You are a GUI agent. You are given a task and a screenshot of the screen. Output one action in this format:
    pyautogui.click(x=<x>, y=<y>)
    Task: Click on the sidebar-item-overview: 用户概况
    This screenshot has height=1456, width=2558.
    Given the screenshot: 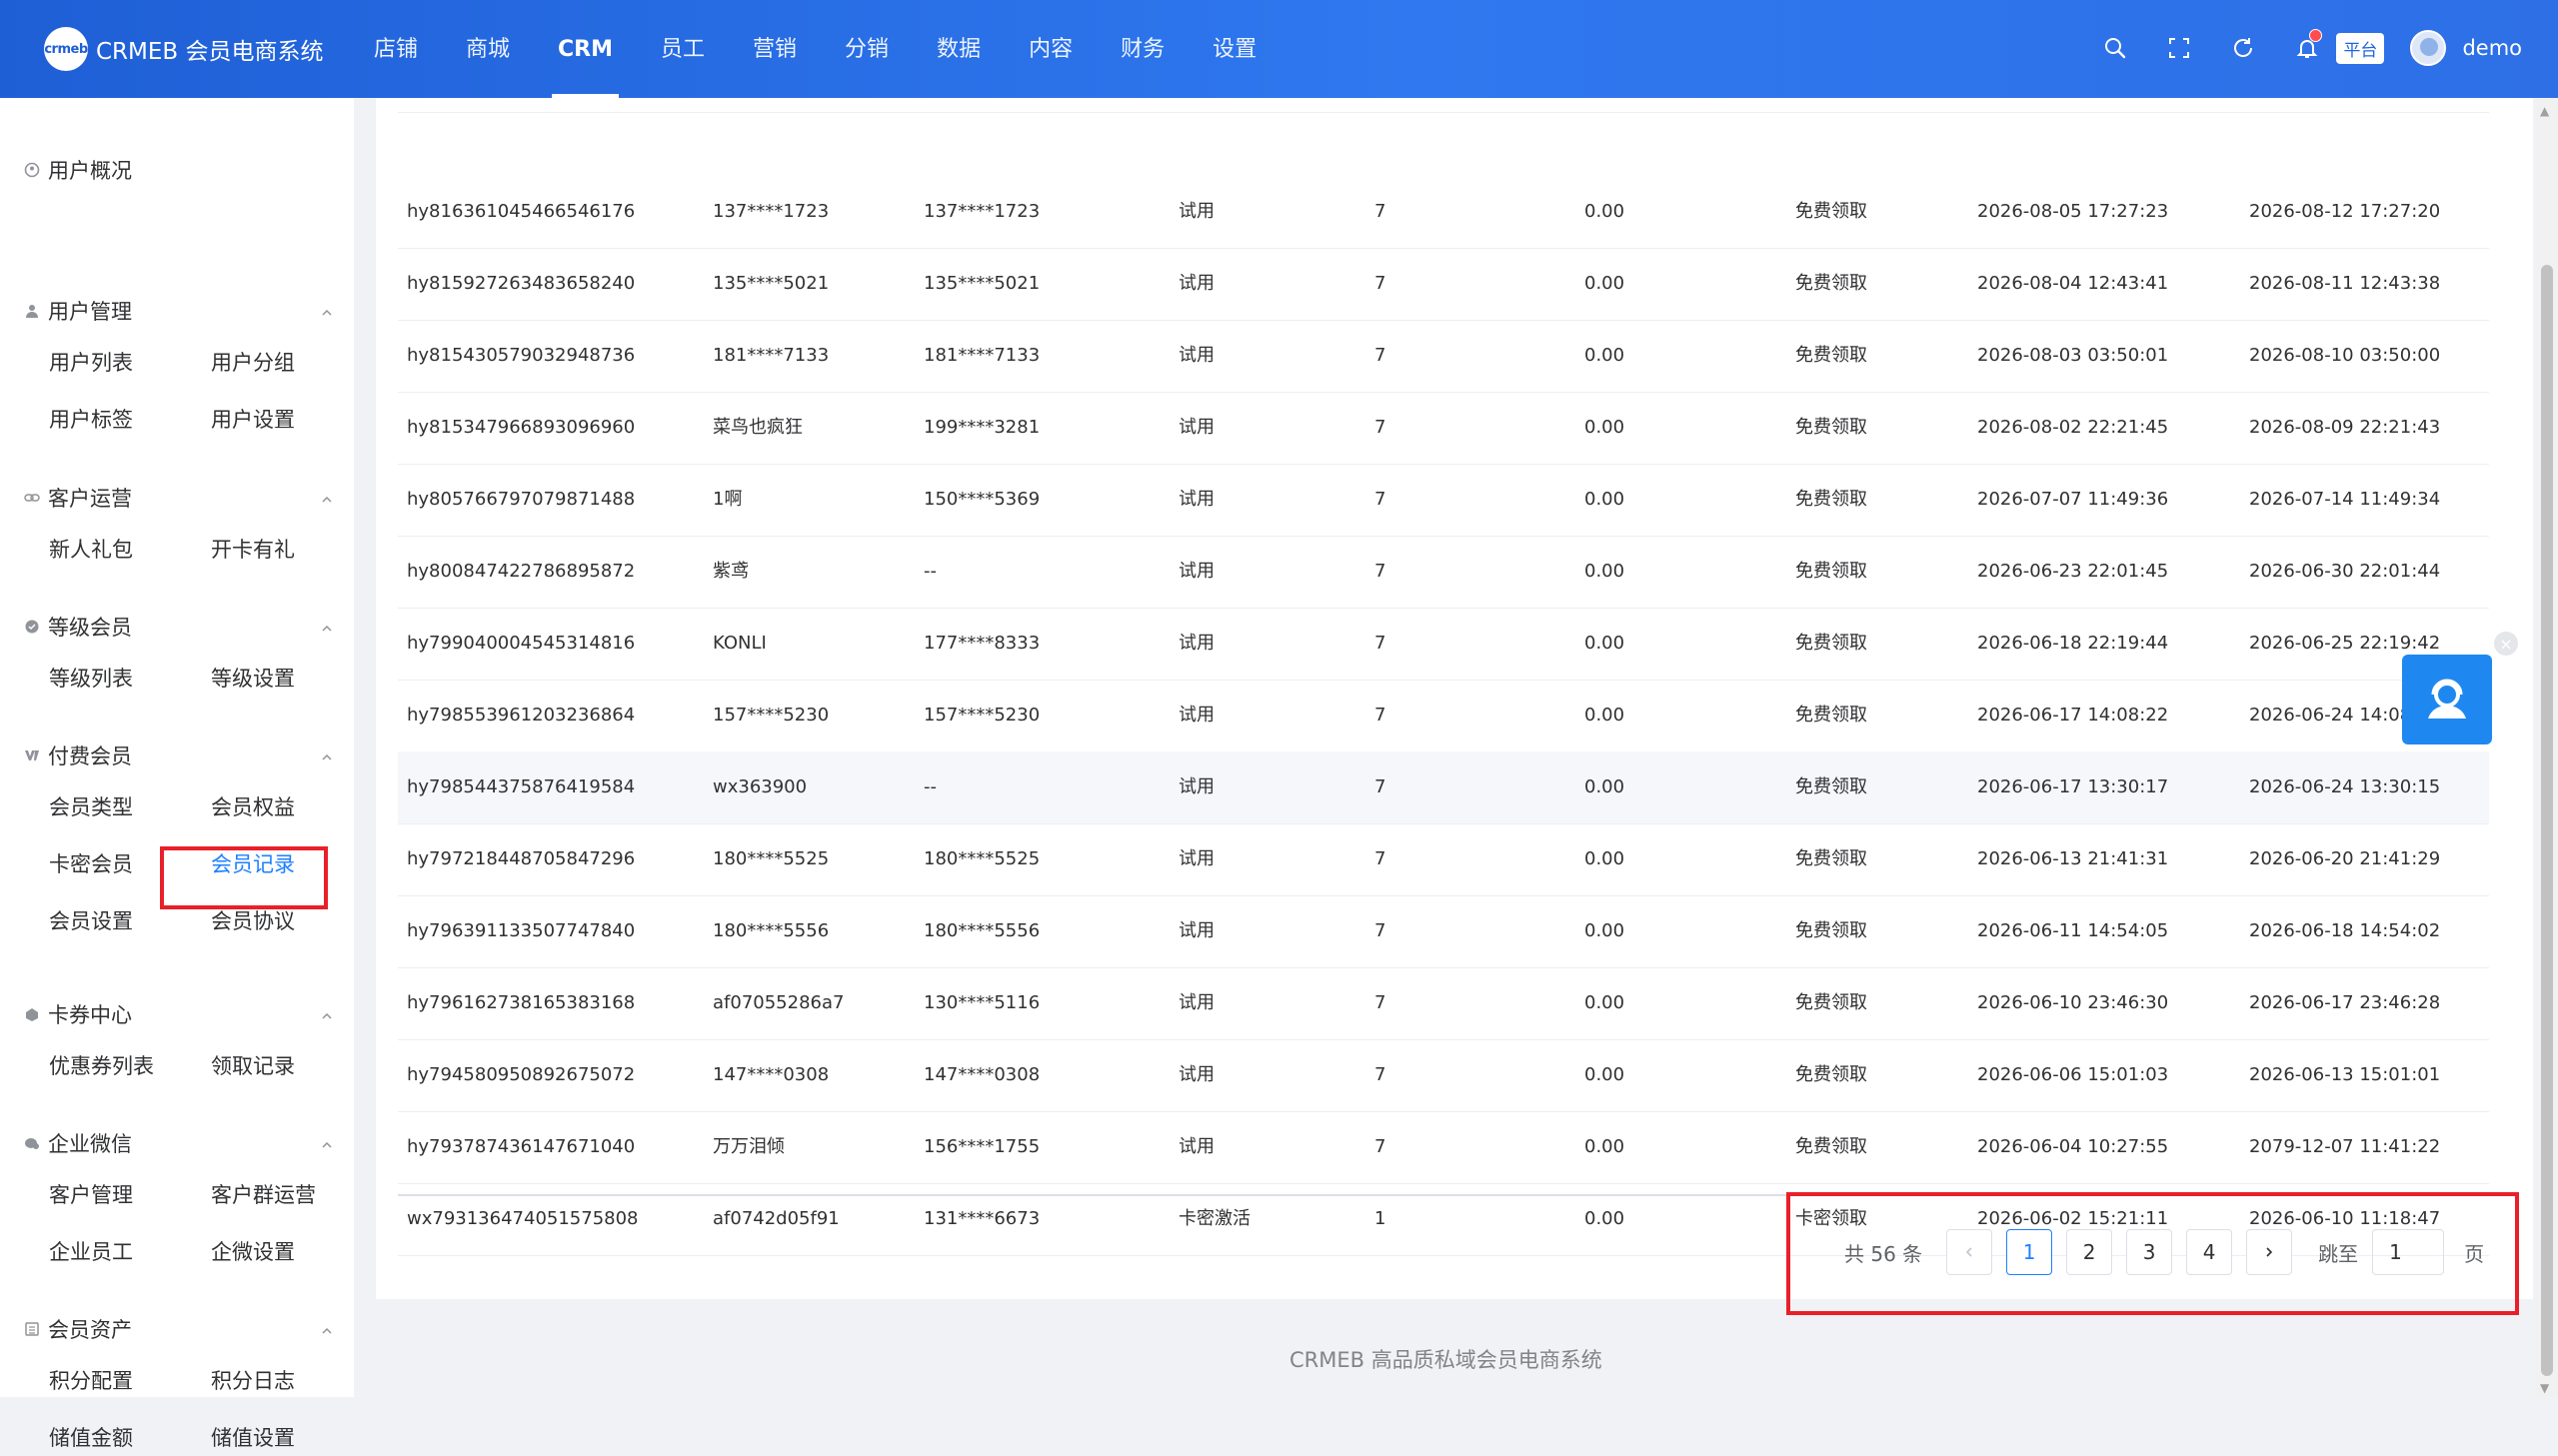 What is the action you would take?
    pyautogui.click(x=78, y=170)
    